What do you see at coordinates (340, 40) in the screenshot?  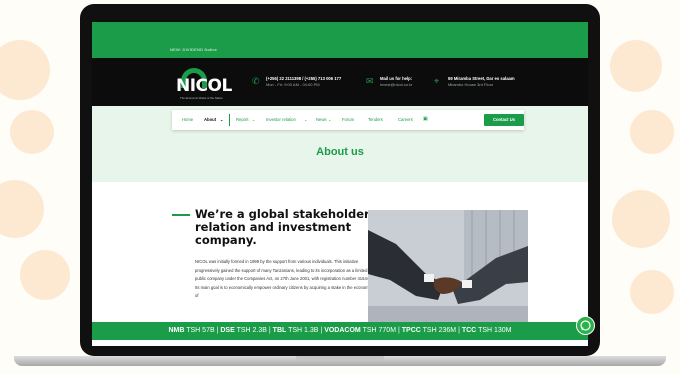 I see `announcement-bar: NEW: DIVIDEND Notice` at bounding box center [340, 40].